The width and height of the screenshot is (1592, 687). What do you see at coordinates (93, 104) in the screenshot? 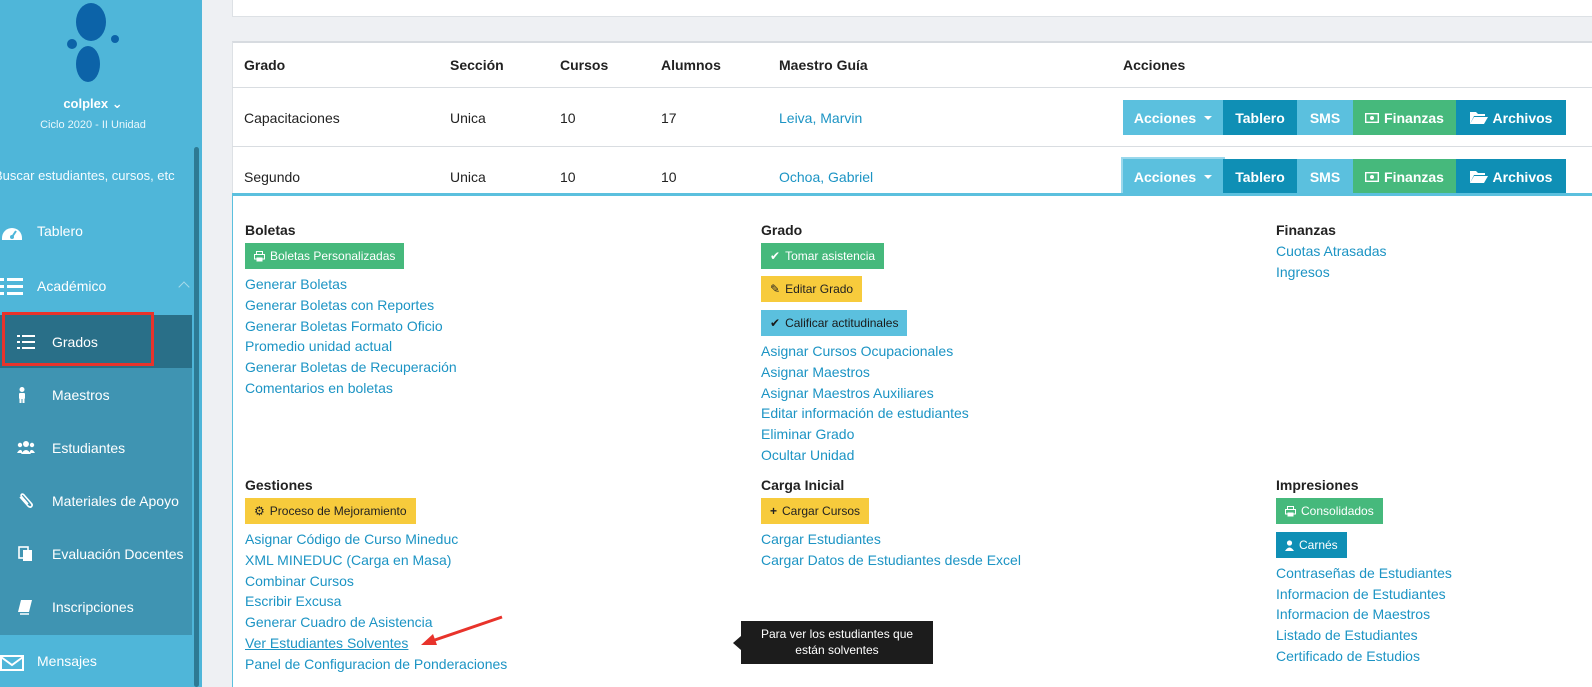
I see `brand-switcher: colplex ⌄` at bounding box center [93, 104].